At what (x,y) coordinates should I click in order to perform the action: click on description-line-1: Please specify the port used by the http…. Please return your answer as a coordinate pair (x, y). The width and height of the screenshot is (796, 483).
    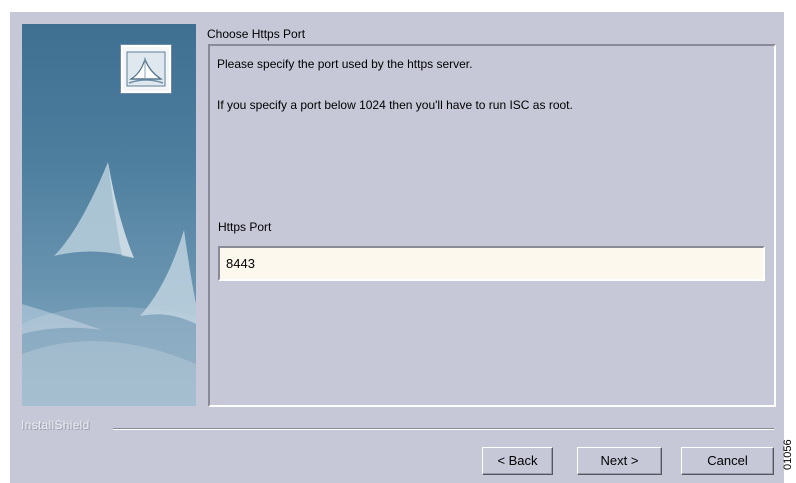
    Looking at the image, I should click on (345, 64).